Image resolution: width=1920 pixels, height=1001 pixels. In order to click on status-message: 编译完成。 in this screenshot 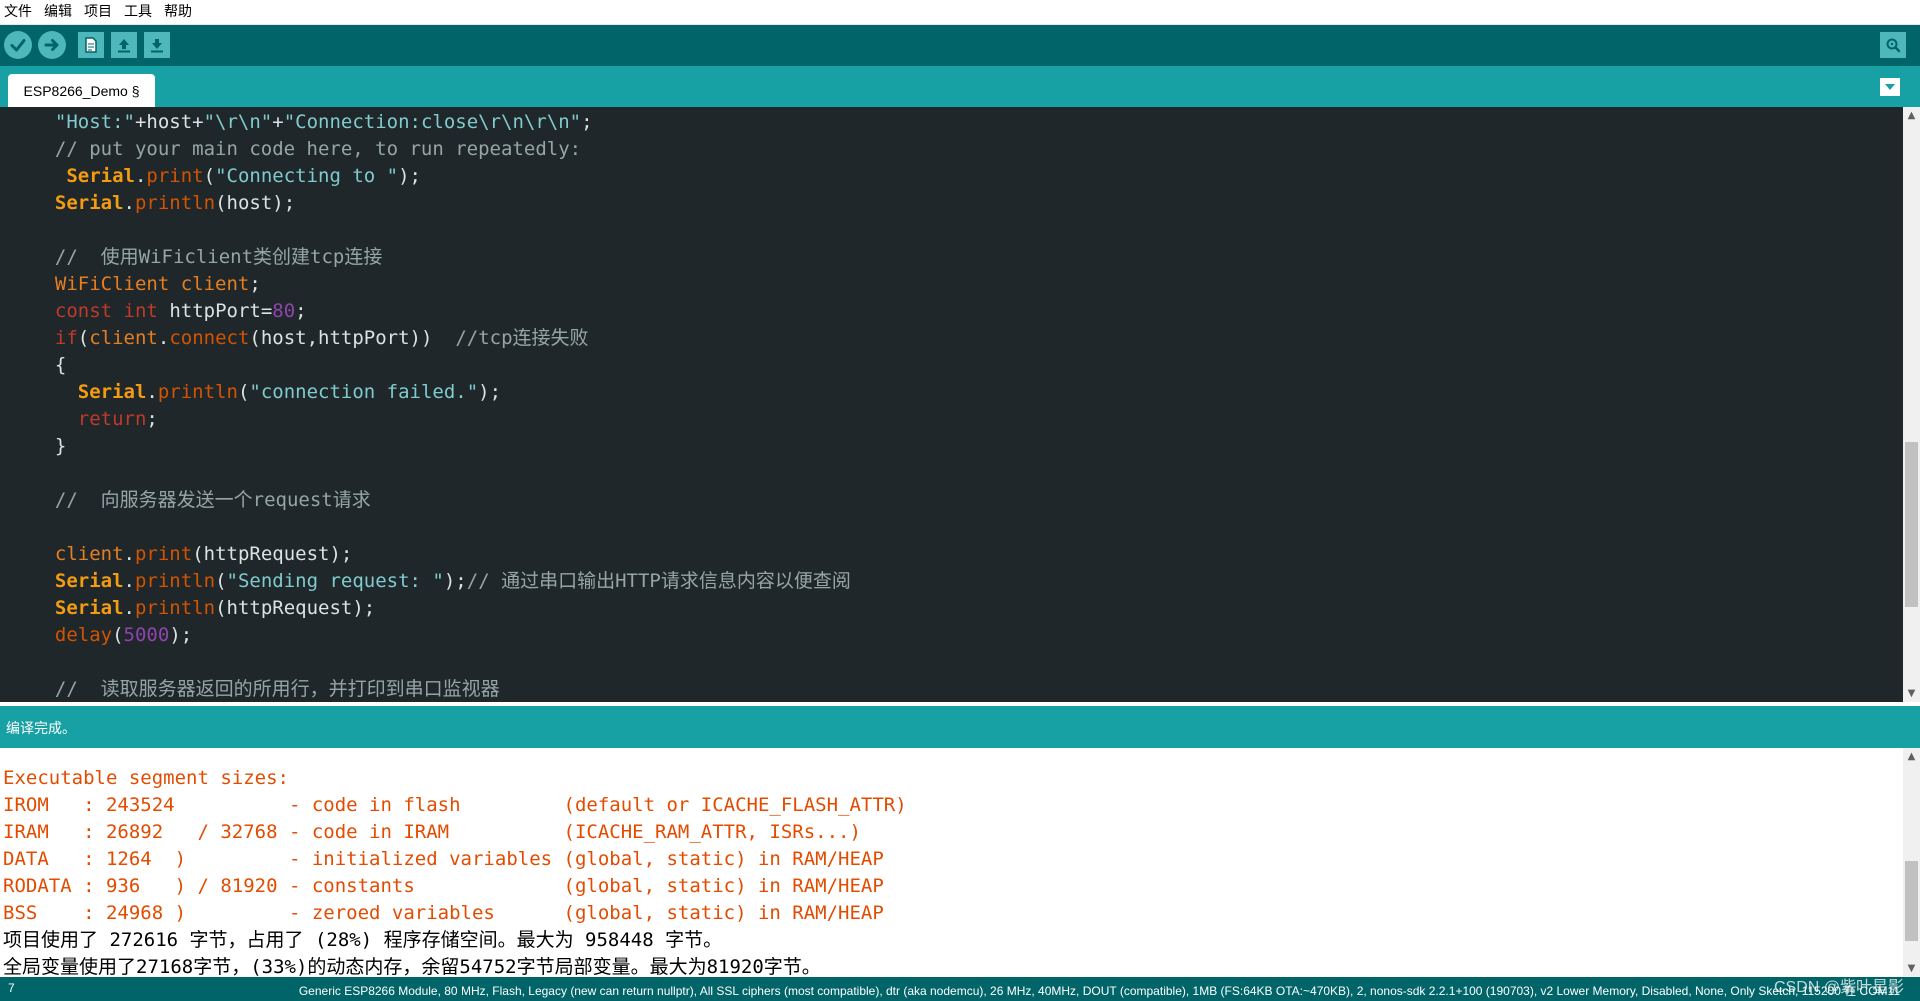, I will do `click(41, 729)`.